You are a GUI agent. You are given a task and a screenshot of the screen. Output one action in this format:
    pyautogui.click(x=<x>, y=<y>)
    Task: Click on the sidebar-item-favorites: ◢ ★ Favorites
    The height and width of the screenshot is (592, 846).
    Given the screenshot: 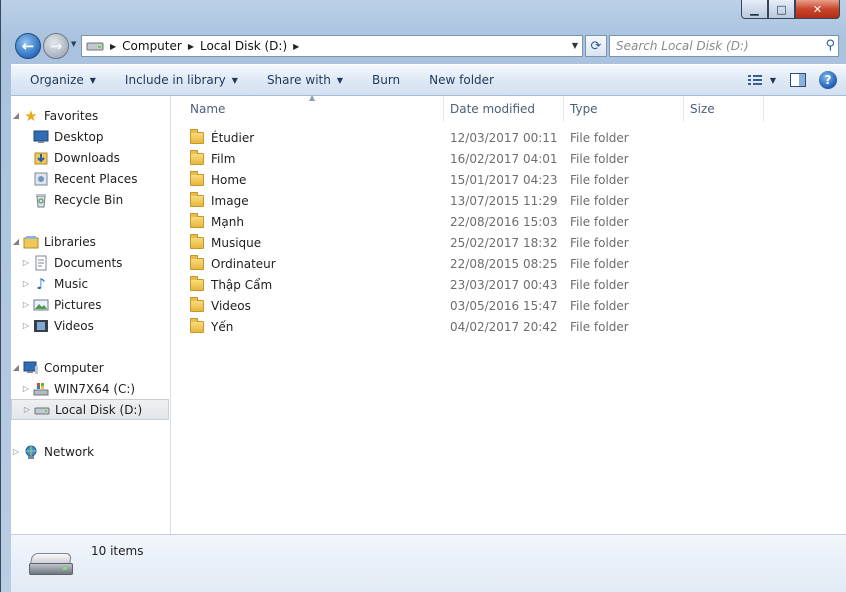 What is the action you would take?
    pyautogui.click(x=90, y=115)
    